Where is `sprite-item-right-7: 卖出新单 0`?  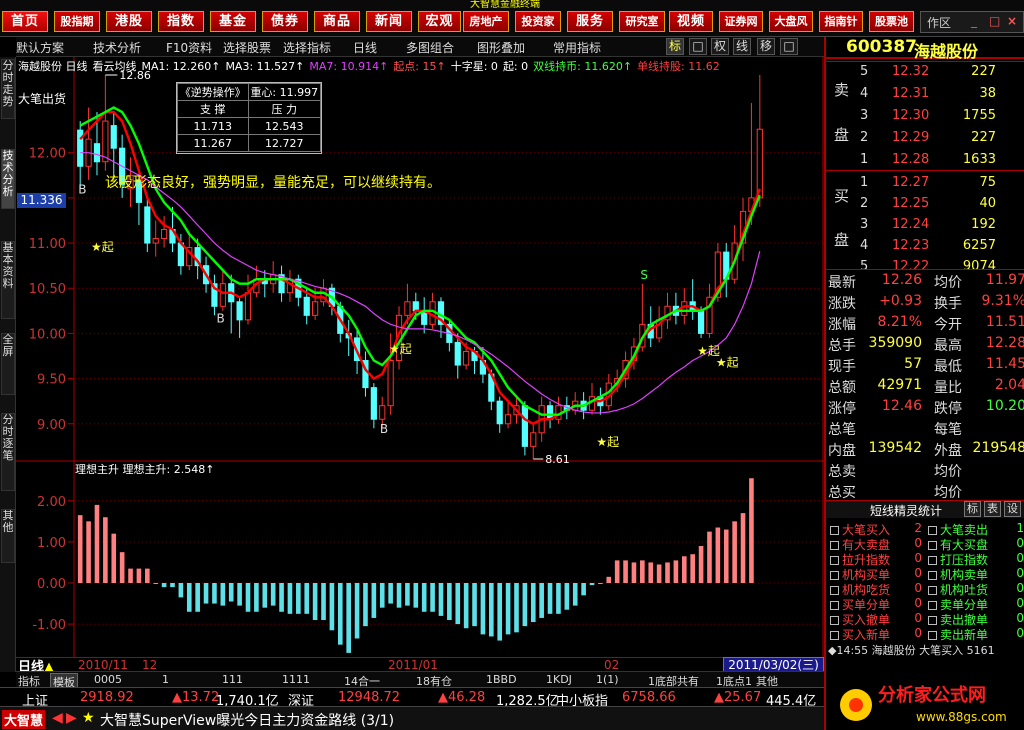 sprite-item-right-7: 卖出新单 0 is located at coordinates (976, 634).